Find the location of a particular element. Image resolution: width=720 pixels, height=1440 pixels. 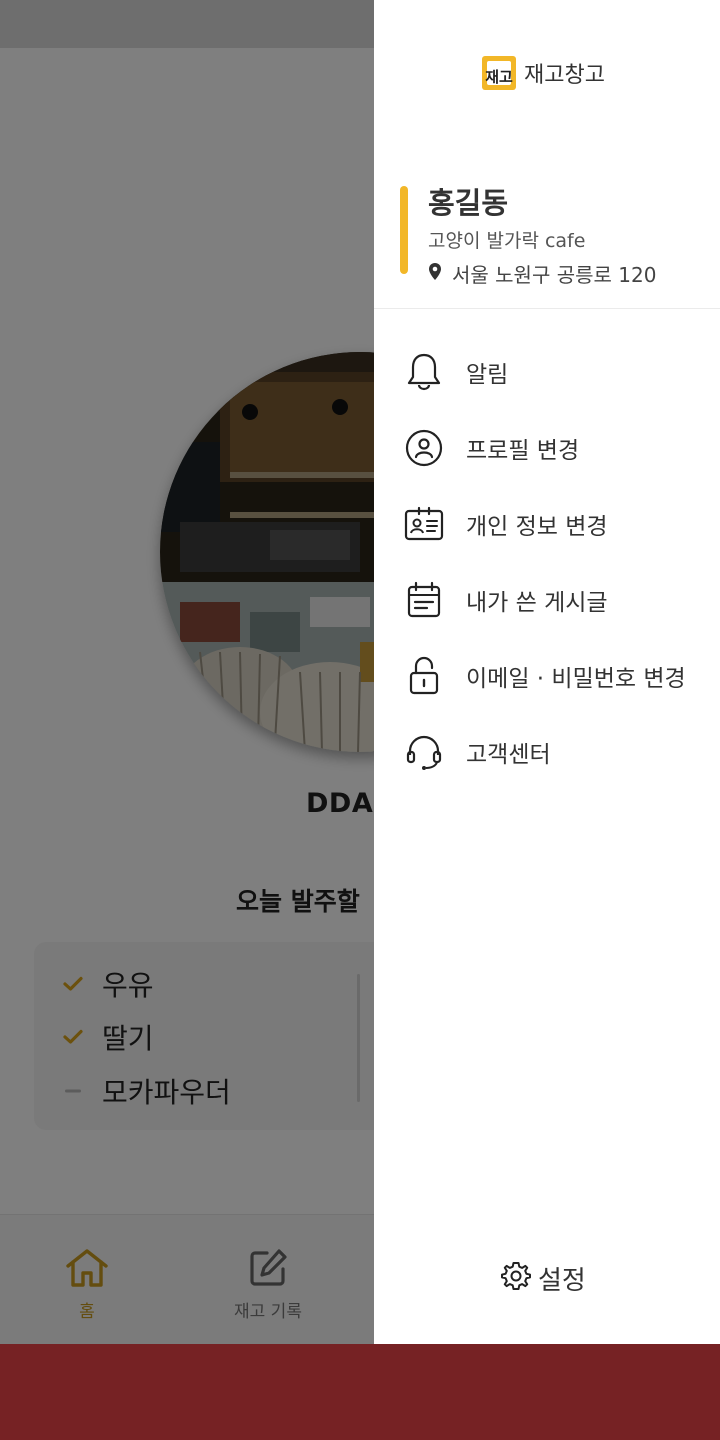

location-pin-icon is located at coordinates (435, 273).